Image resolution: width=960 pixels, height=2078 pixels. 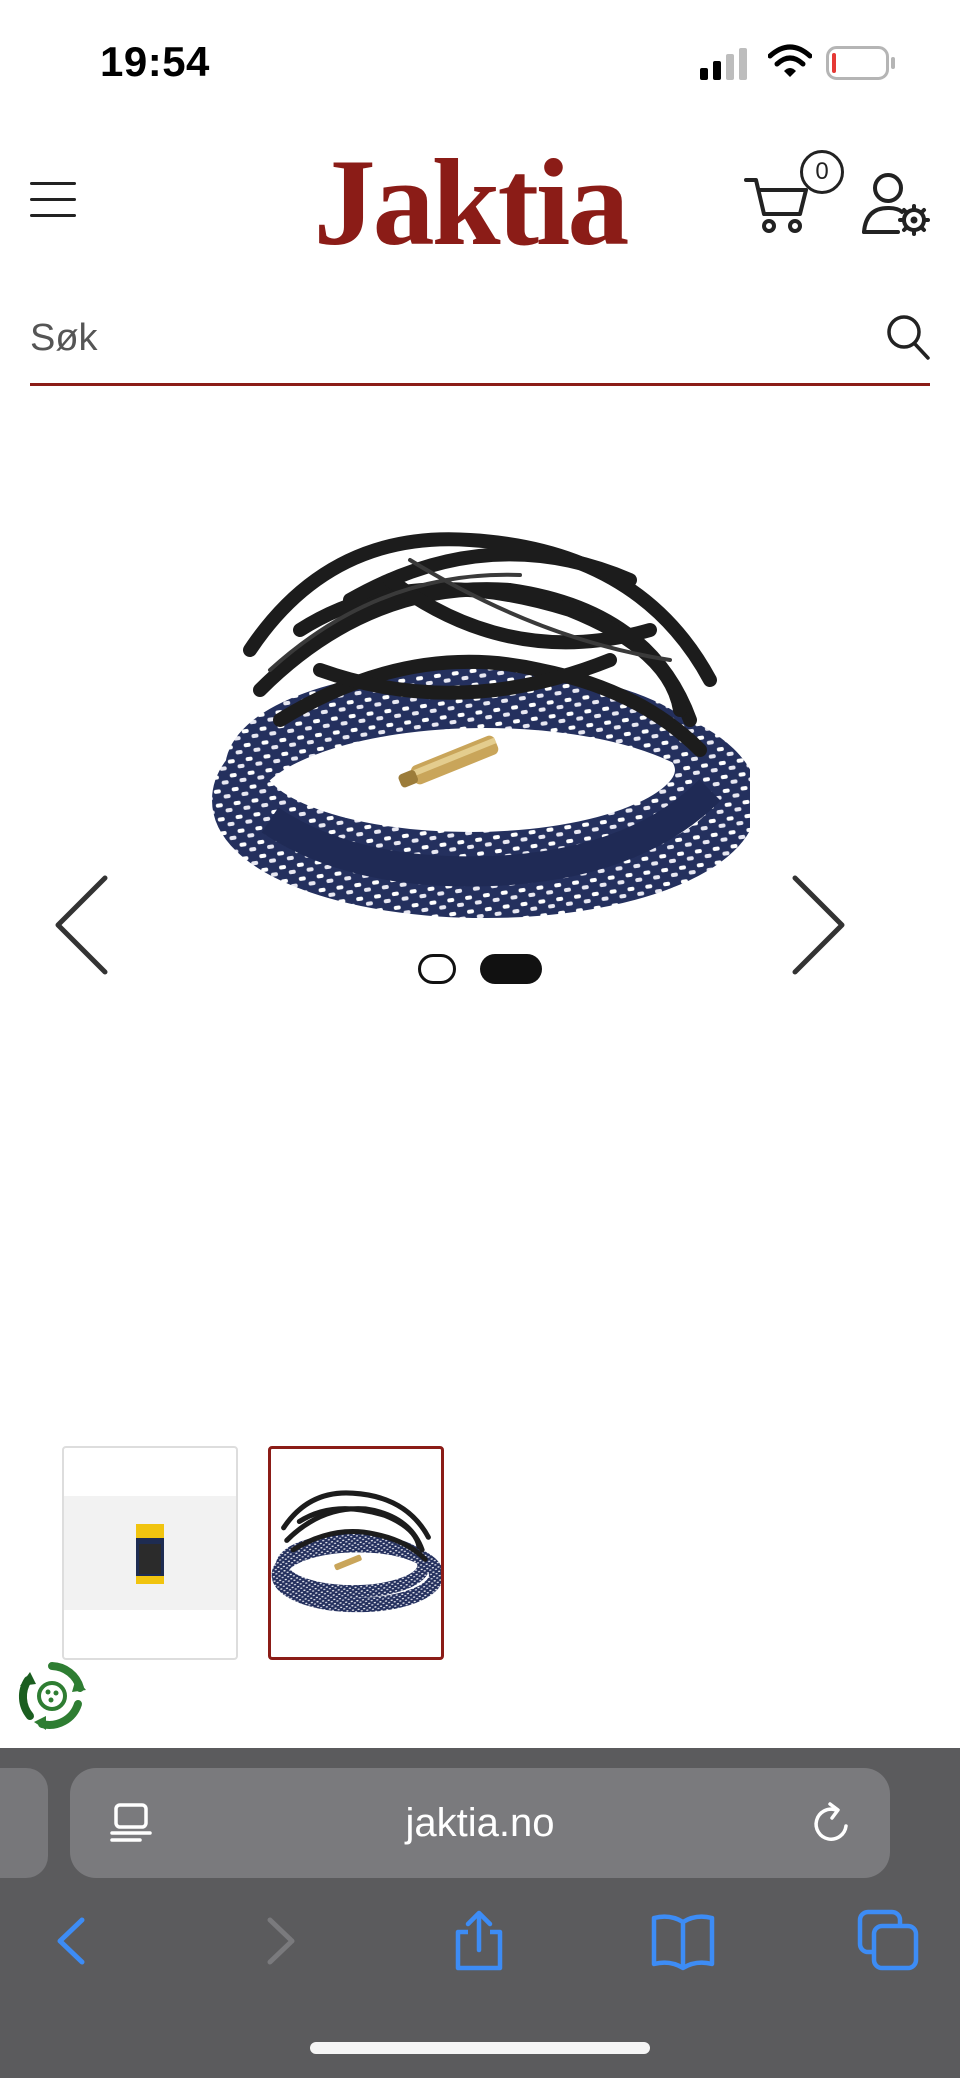 I want to click on menu-icon, so click(x=53, y=200).